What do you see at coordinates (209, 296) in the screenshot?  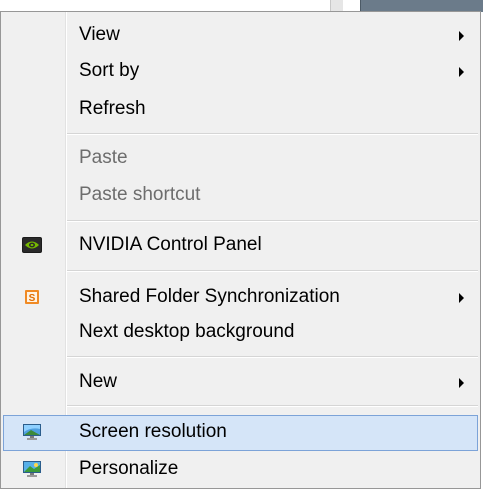 I see `menu-item-label: Shared Folder Synchronization` at bounding box center [209, 296].